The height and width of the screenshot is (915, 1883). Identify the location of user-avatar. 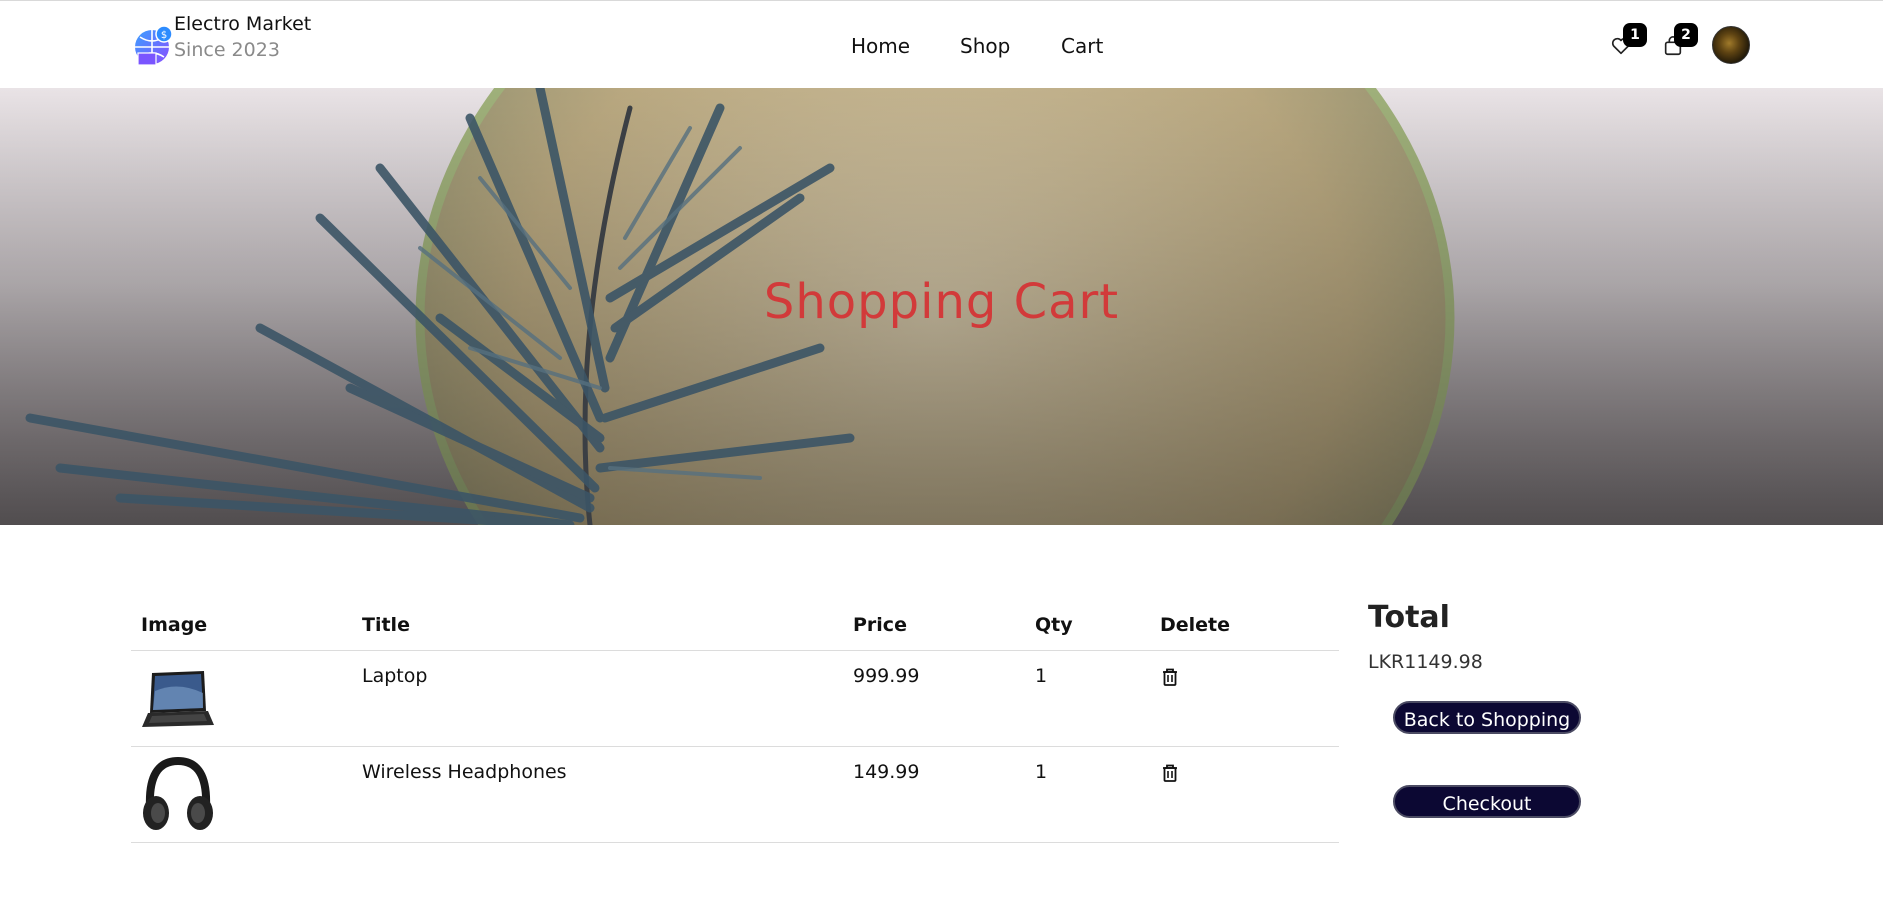
(1731, 45).